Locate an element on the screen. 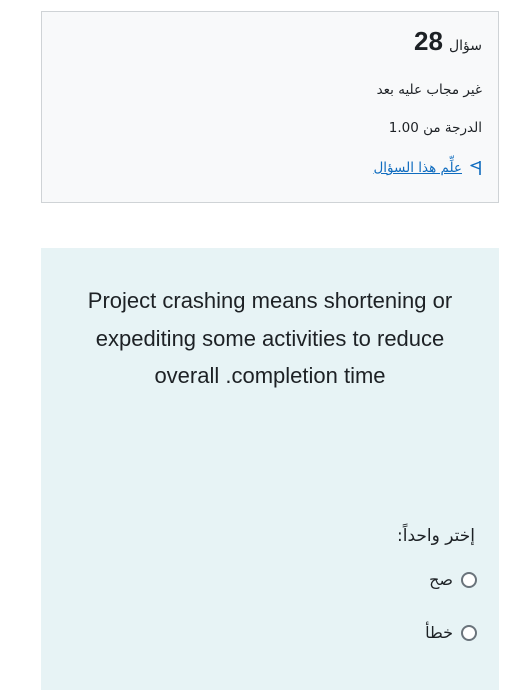 The image size is (515, 700). answer-option-false: خطأ is located at coordinates (451, 632).